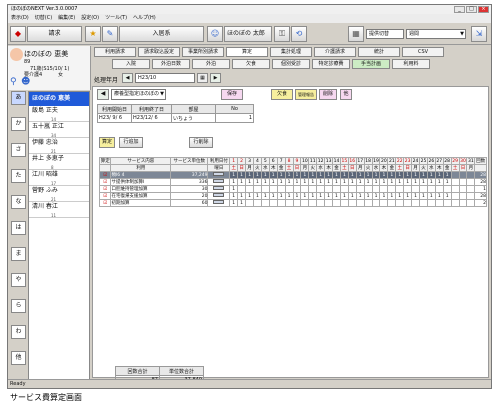 This screenshot has height=407, width=500. I want to click on tab-sub-2: 外泊, so click(211, 64).